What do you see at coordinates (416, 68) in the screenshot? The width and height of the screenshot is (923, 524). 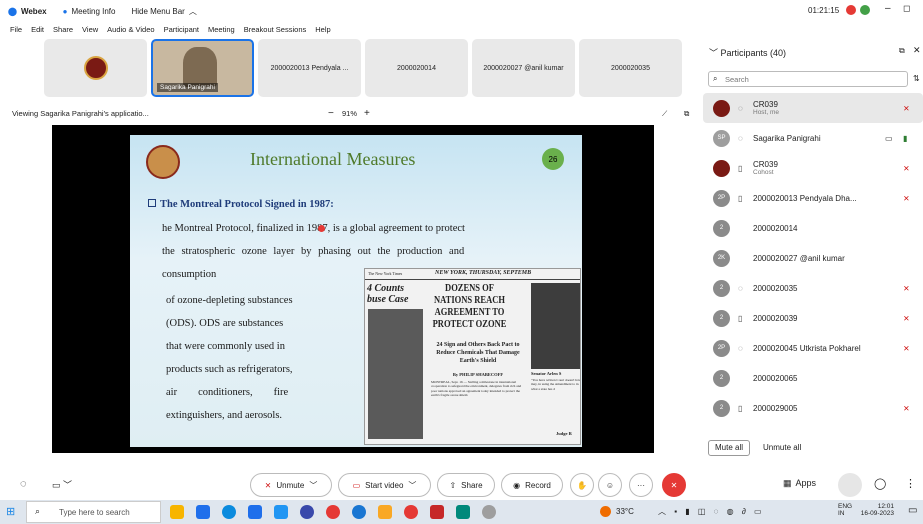 I see `video-thumb: 2000020014` at bounding box center [416, 68].